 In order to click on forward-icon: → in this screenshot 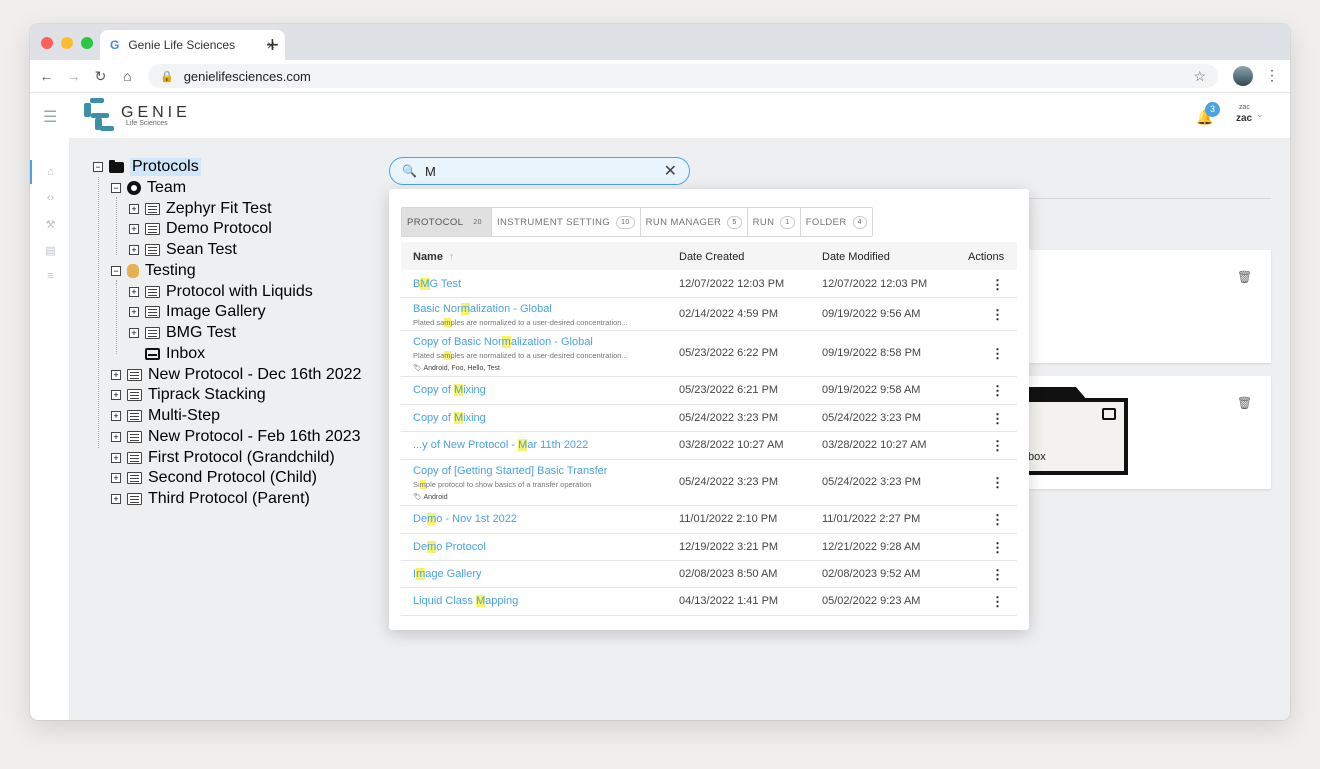, I will do `click(73, 76)`.